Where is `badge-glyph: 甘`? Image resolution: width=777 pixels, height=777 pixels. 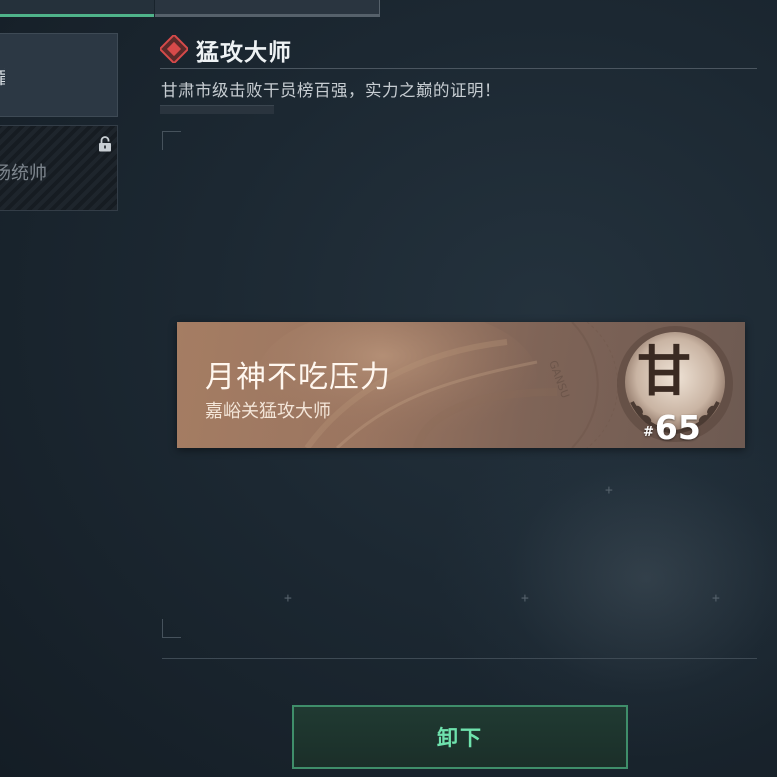 badge-glyph: 甘 is located at coordinates (664, 371).